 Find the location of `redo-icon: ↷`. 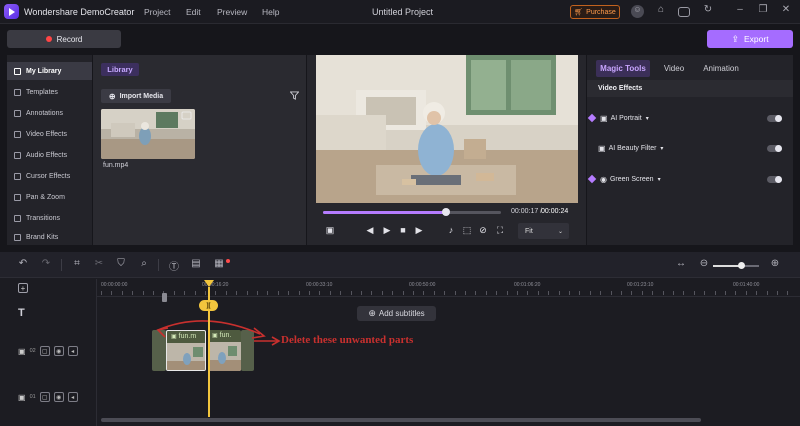

redo-icon: ↷ is located at coordinates (46, 263).